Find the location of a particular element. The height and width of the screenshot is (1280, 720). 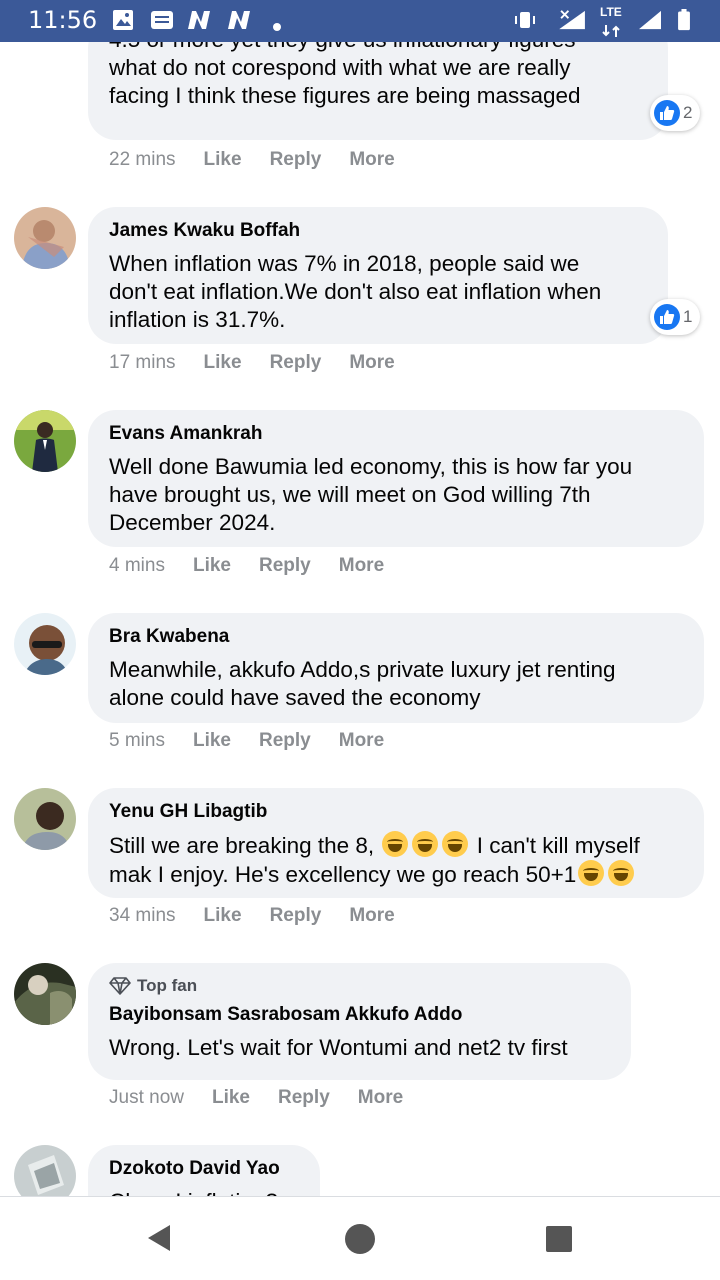

recents-icon is located at coordinates (559, 1239).